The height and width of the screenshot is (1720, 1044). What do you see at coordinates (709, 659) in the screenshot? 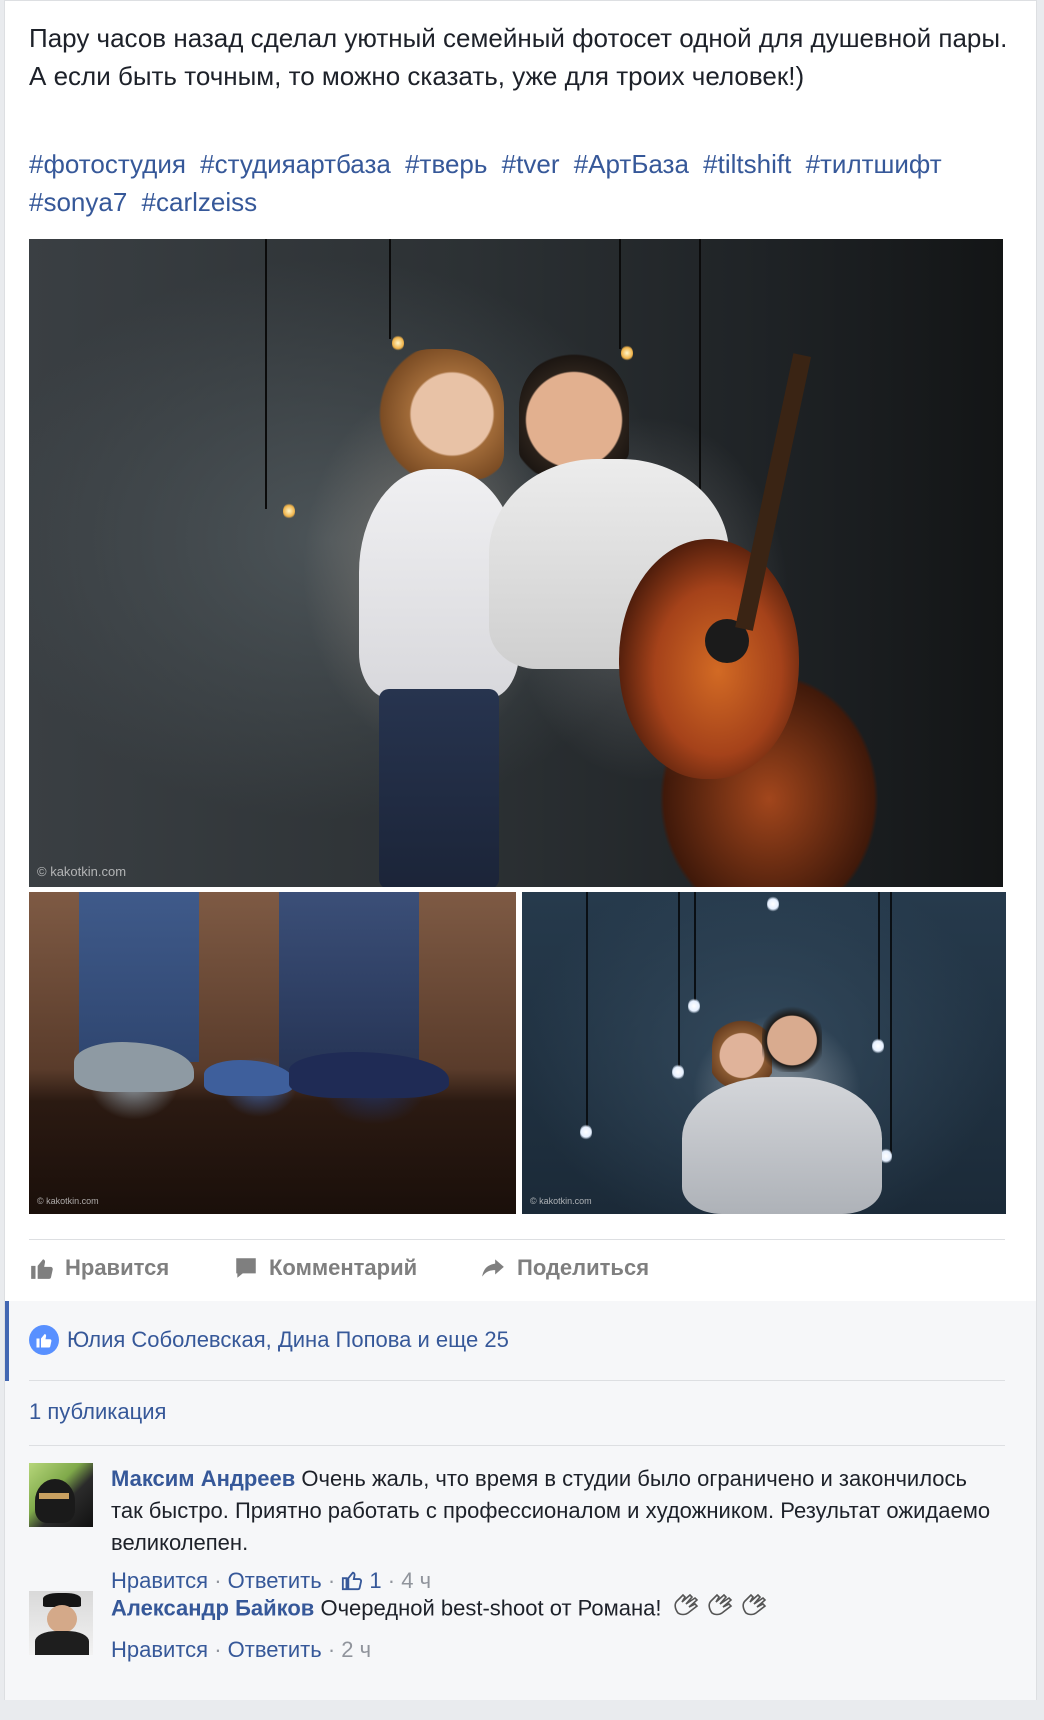
I see `guitar-body` at bounding box center [709, 659].